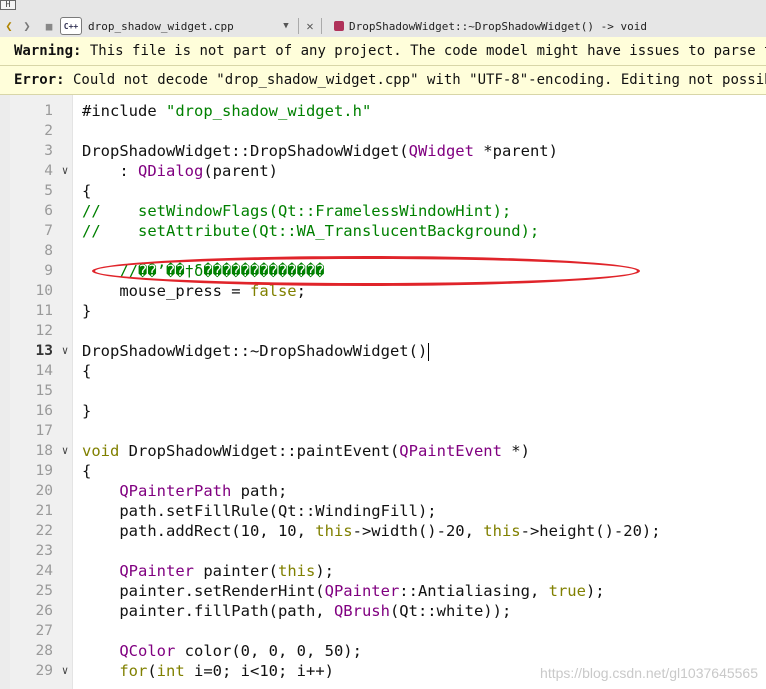 This screenshot has width=766, height=689. I want to click on code-line: 28 QColor color(0, 0, 0, 50);, so click(383, 651).